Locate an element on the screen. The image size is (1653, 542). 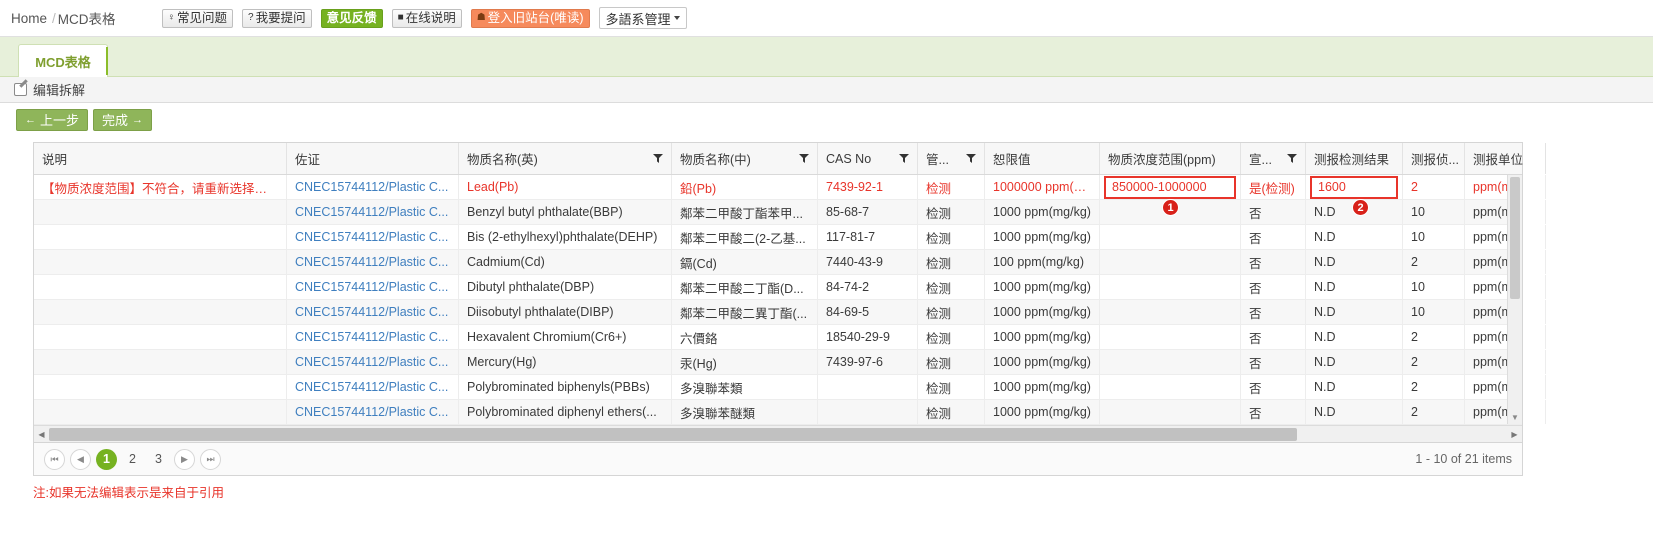
concentration-range-input: 850000-1000000 is located at coordinates (1170, 187).